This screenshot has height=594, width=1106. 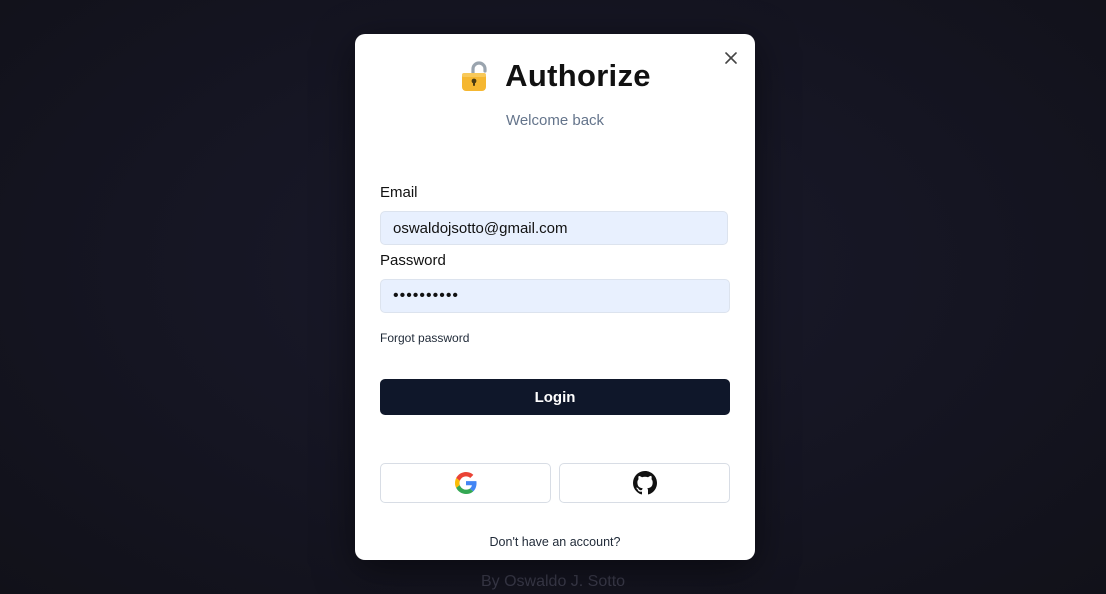 I want to click on lock-icon, so click(x=474, y=76).